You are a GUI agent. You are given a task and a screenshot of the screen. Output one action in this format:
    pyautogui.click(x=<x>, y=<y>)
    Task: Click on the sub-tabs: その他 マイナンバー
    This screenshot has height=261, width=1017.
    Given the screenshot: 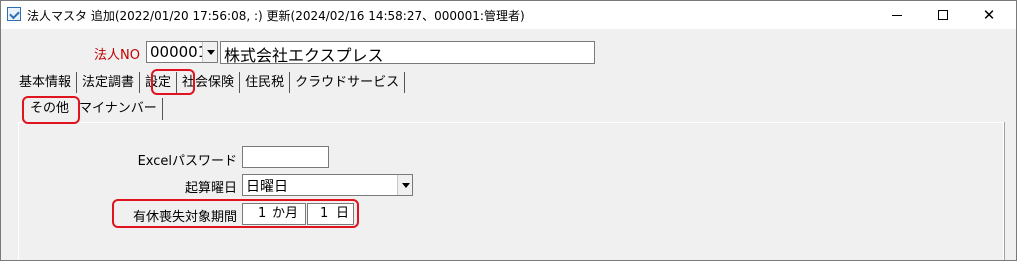 What is the action you would take?
    pyautogui.click(x=94, y=110)
    